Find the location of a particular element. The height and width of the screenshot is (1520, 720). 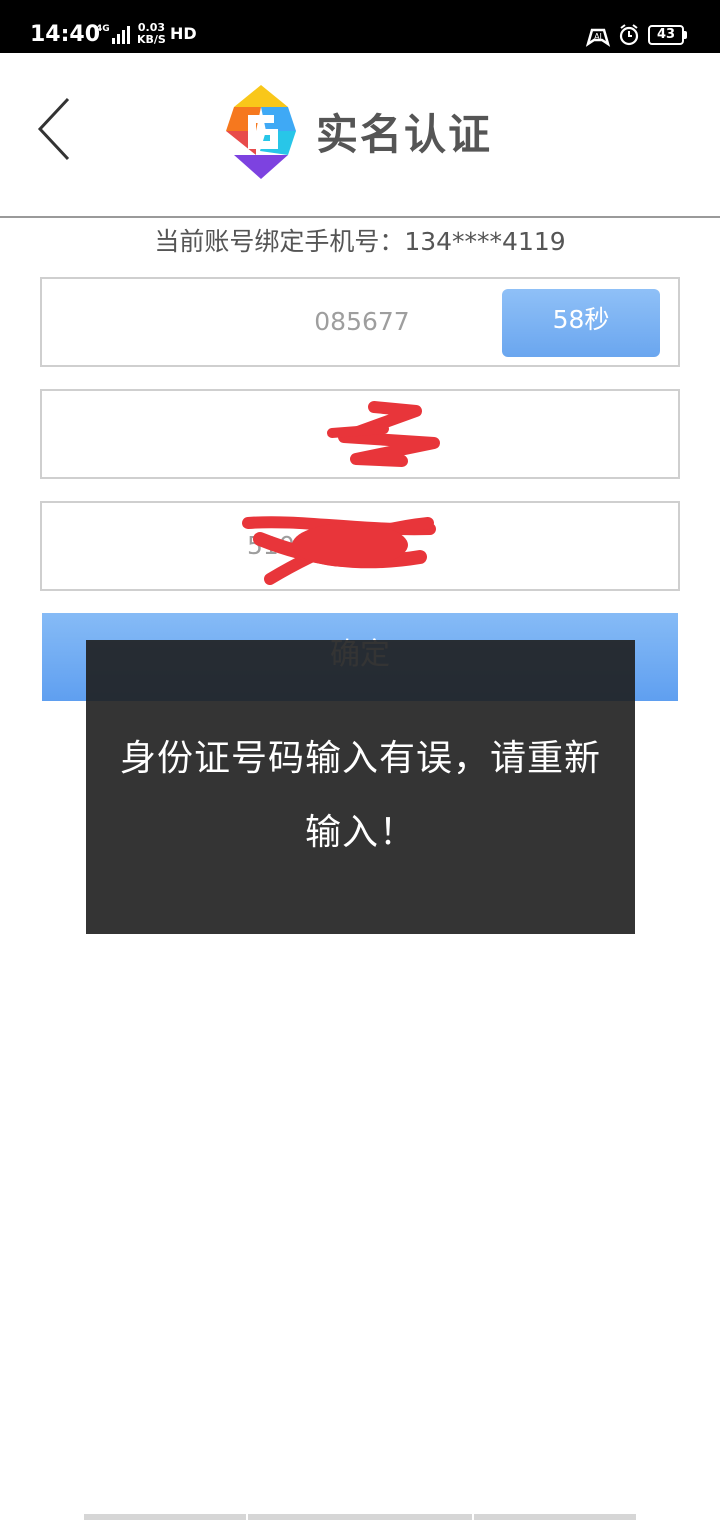

header: 实名认证 is located at coordinates (360, 135).